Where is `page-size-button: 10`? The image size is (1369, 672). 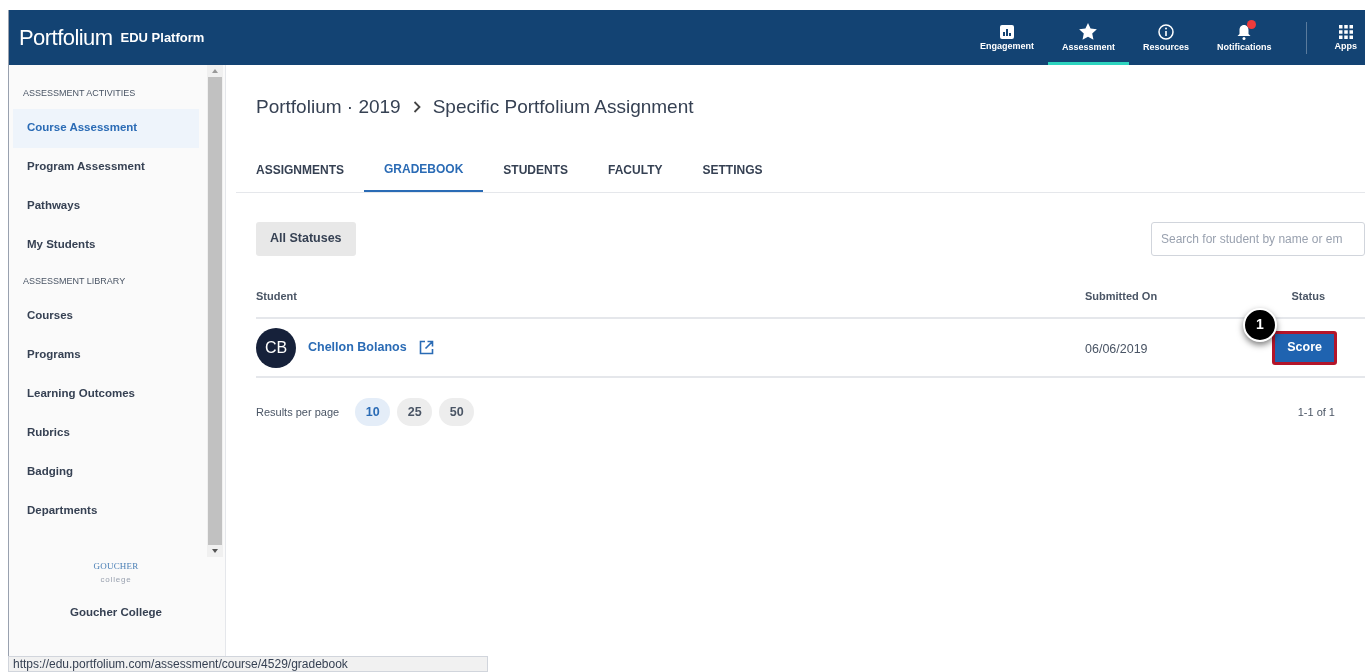 page-size-button: 10 is located at coordinates (373, 412).